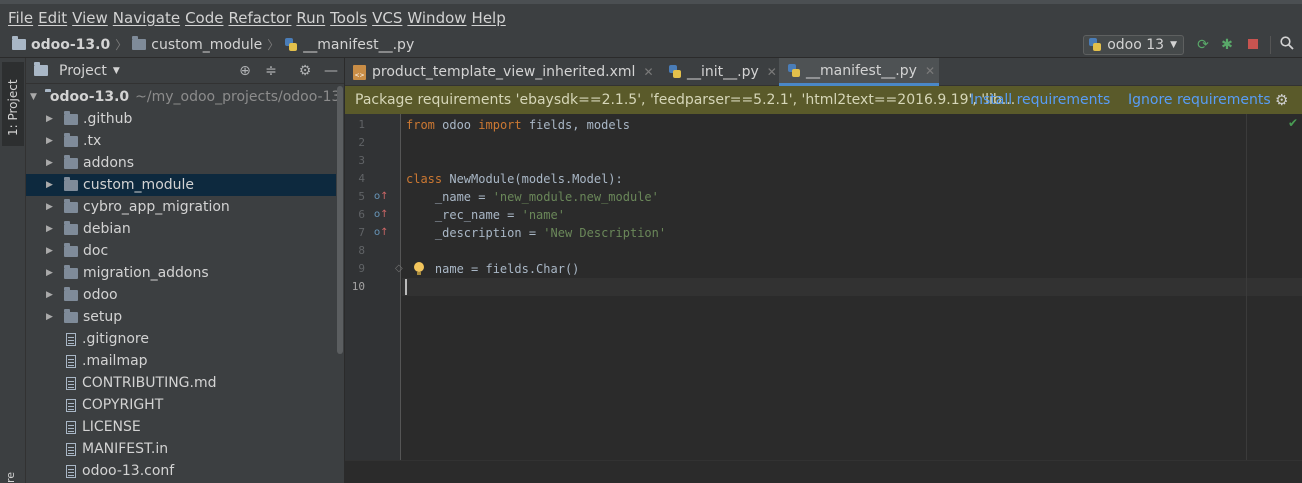  Describe the element at coordinates (340, 208) in the screenshot. I see `project-scrollbar` at that location.